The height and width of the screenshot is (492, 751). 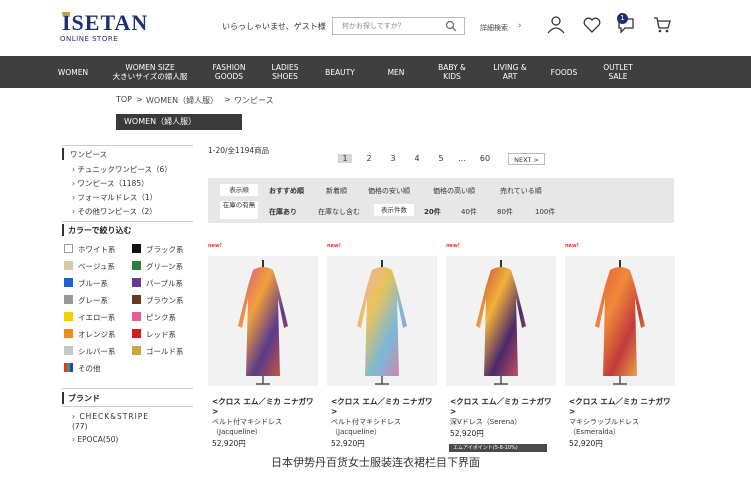 I want to click on color-label: ピンク系, so click(x=161, y=317).